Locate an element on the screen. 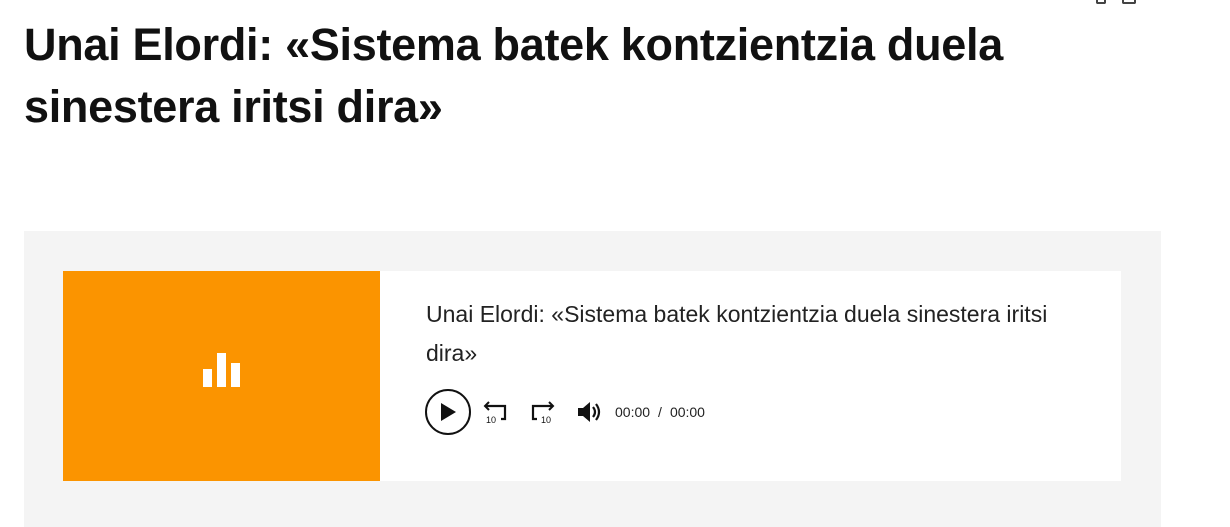 The width and height of the screenshot is (1230, 527). forward-button: 10 is located at coordinates (542, 412).